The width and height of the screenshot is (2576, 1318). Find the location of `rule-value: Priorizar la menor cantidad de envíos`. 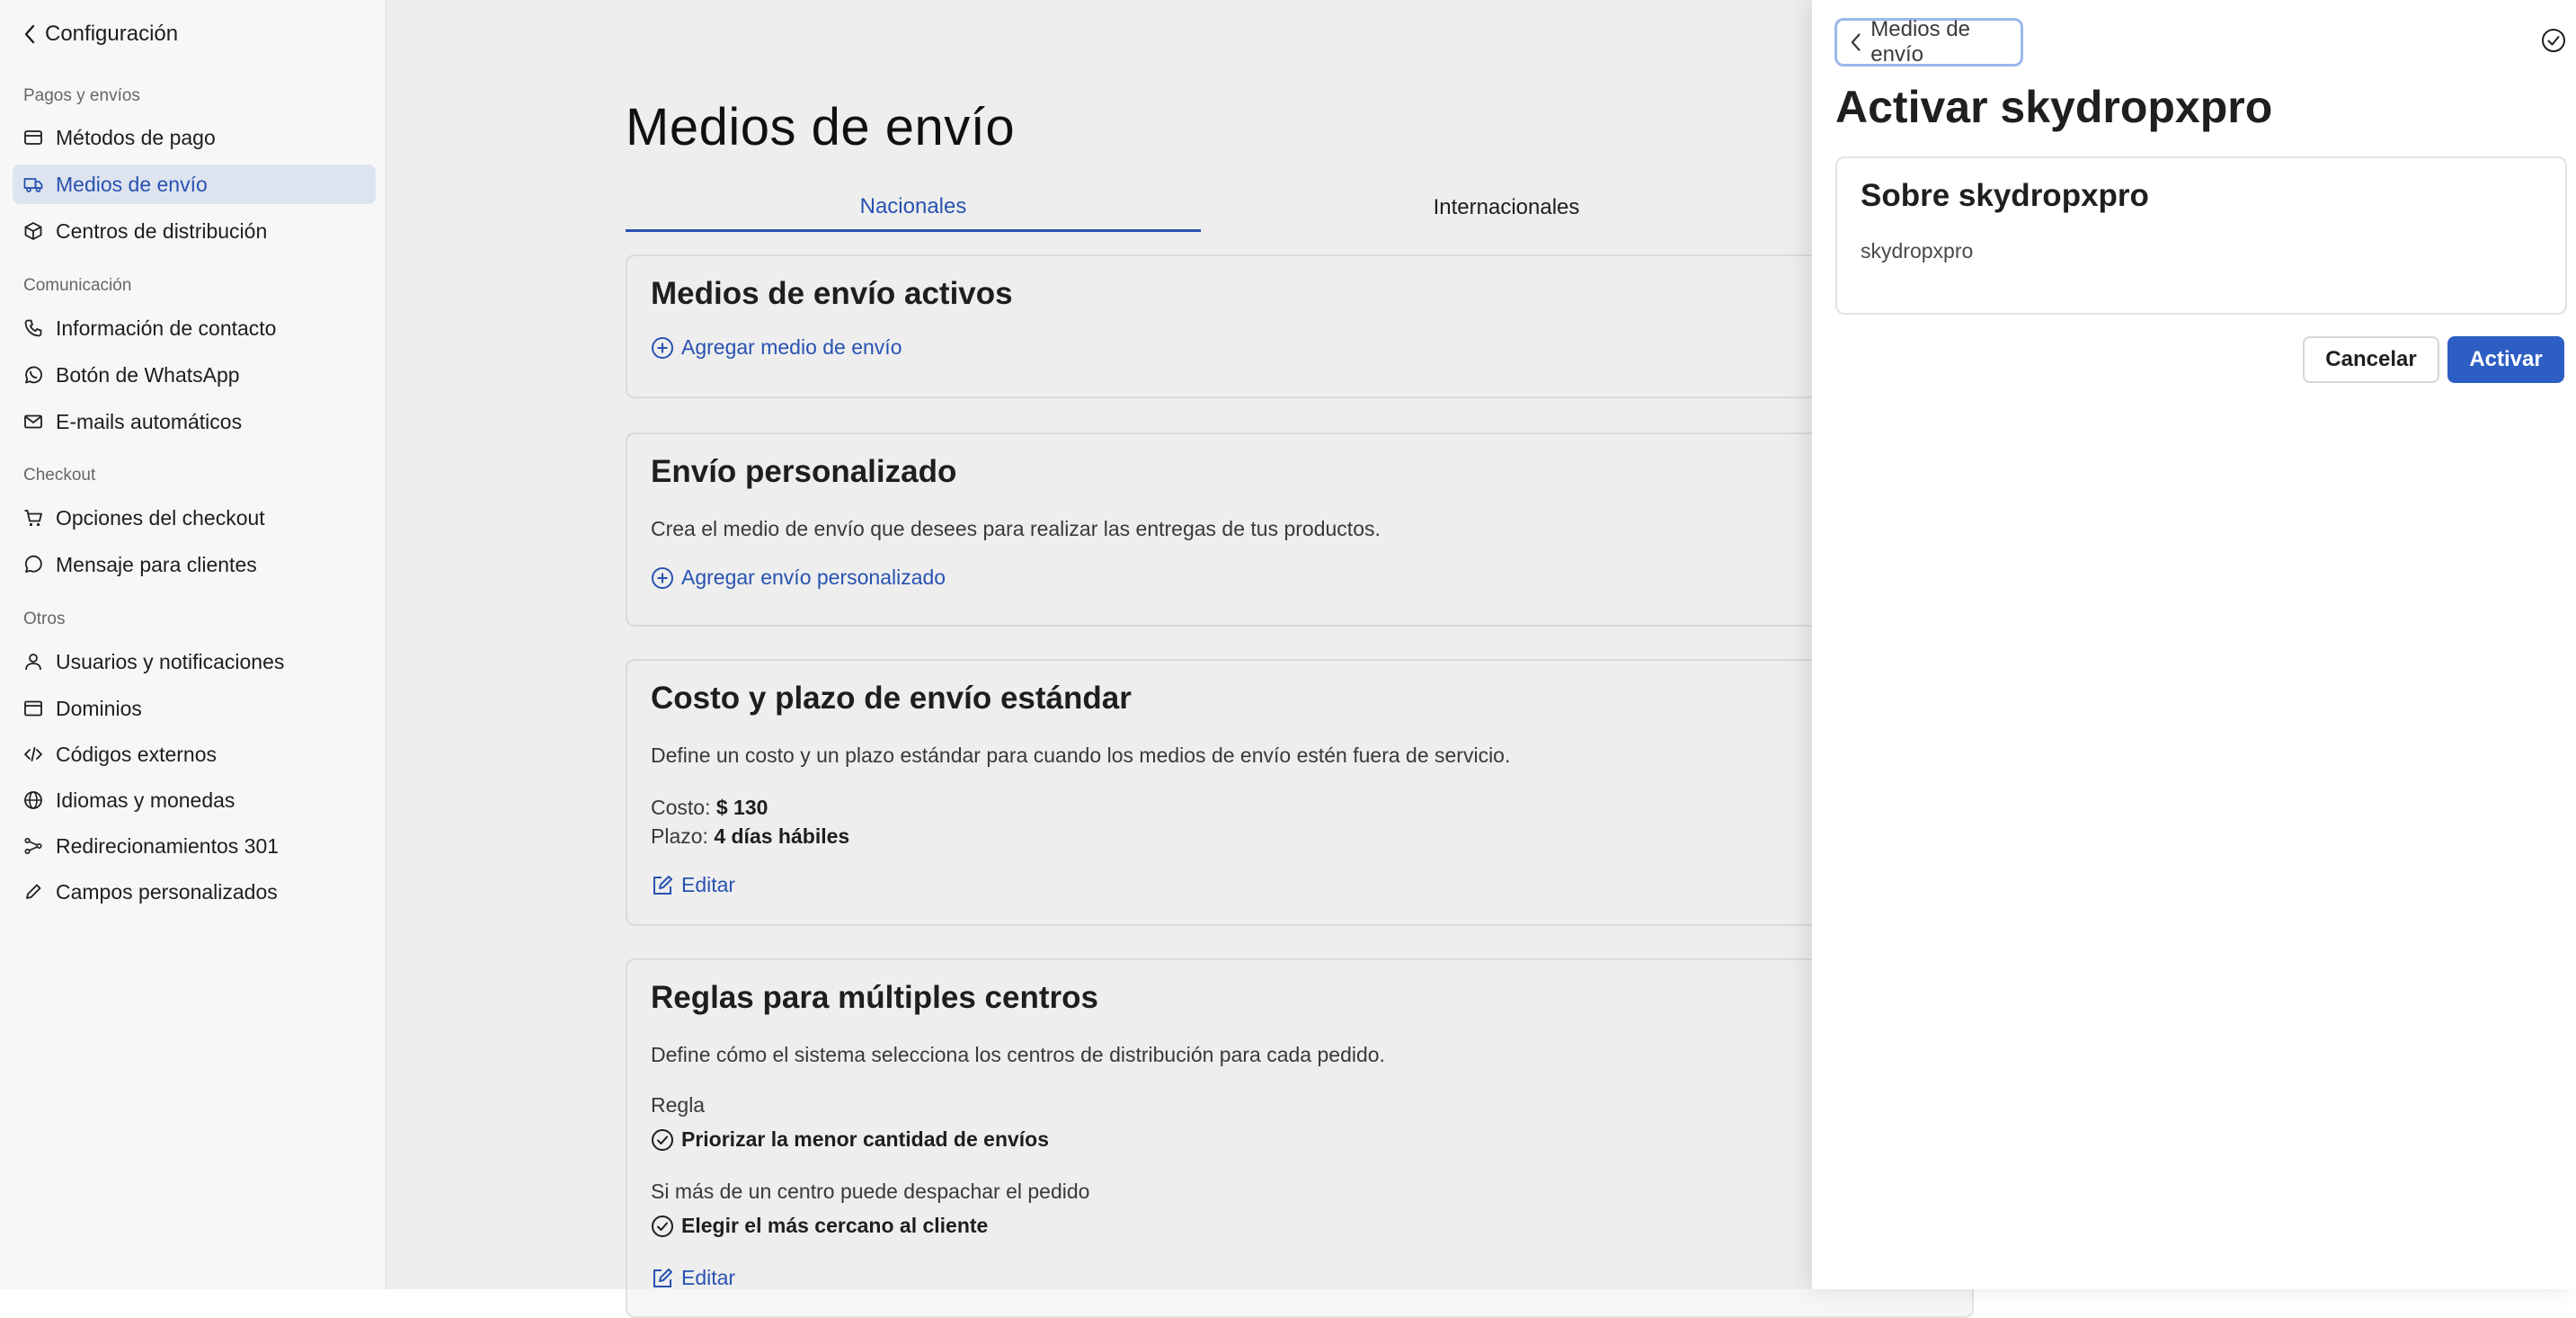

rule-value: Priorizar la menor cantidad de envíos is located at coordinates (850, 1139).